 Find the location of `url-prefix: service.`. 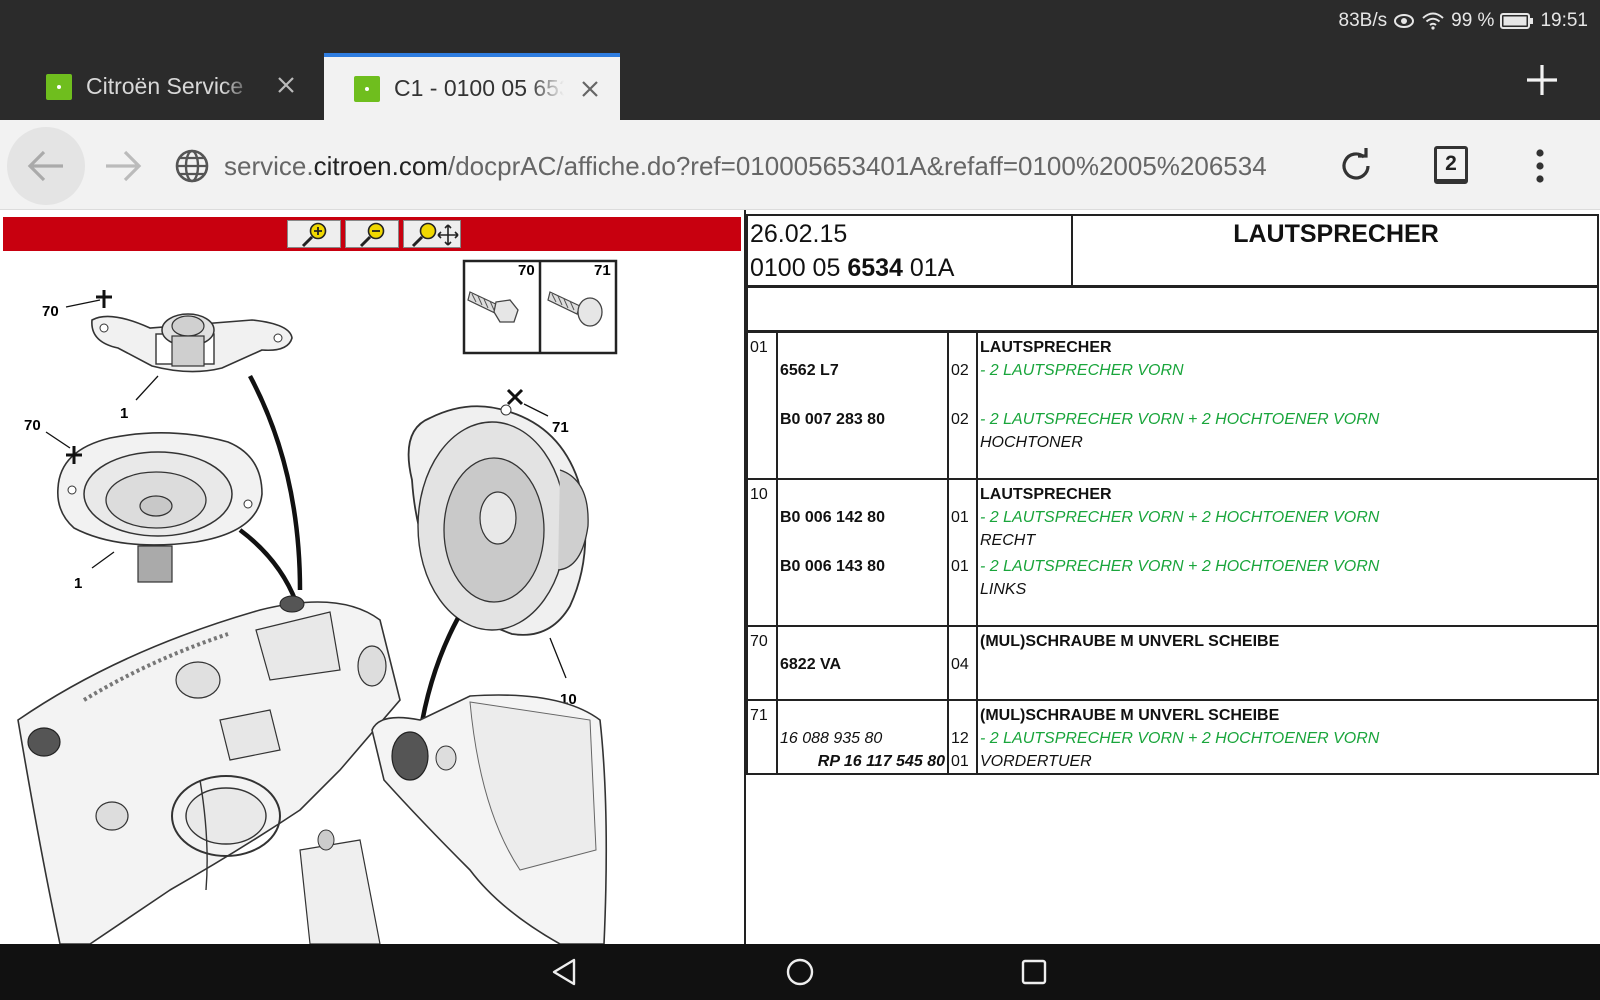

url-prefix: service. is located at coordinates (269, 166).